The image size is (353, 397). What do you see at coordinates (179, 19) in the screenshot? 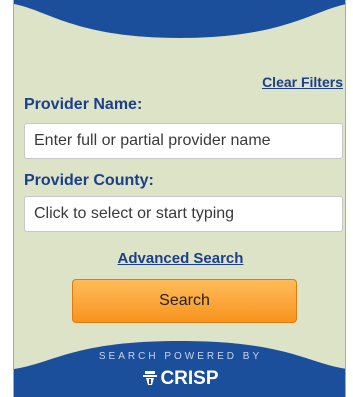
I see `top-wave-decoration` at bounding box center [179, 19].